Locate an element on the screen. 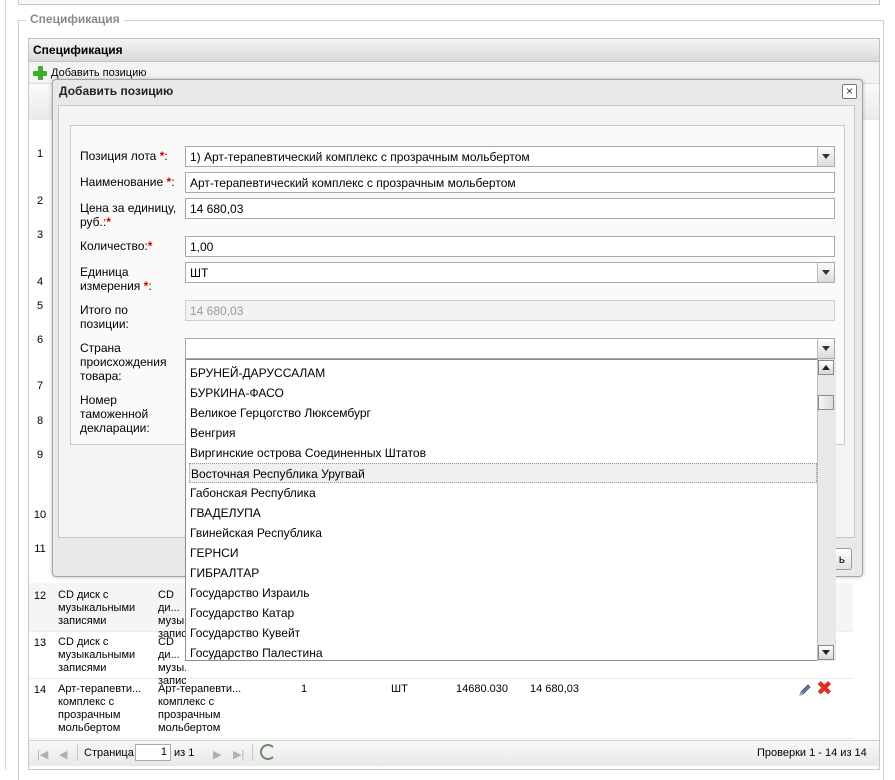  top-panel-edge is located at coordinates (449, 2).